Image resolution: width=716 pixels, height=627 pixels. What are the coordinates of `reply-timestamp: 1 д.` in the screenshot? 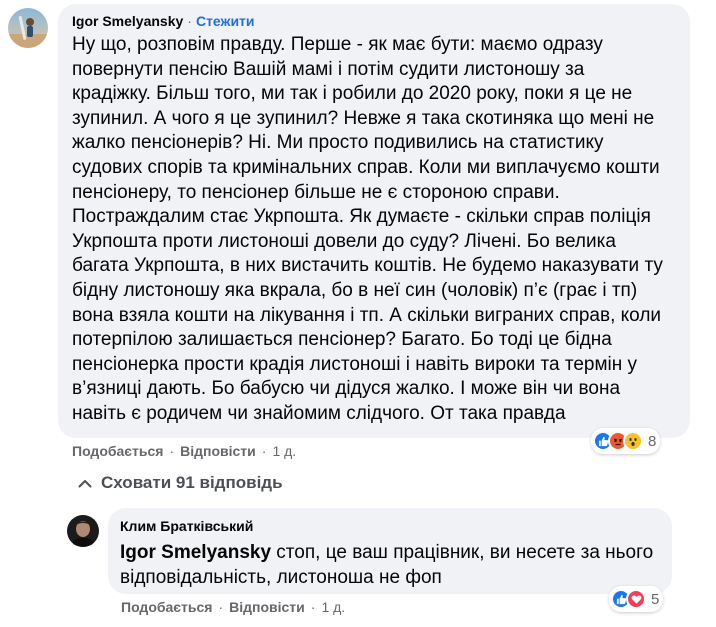 It's located at (333, 607).